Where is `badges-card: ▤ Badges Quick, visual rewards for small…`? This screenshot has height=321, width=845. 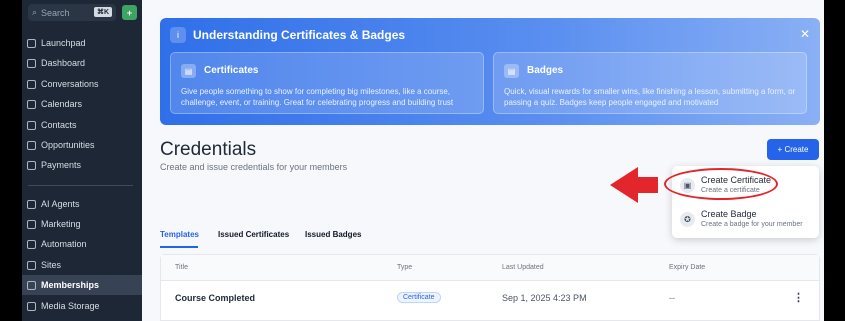
badges-card: ▤ Badges Quick, visual rewards for small… is located at coordinates (650, 83).